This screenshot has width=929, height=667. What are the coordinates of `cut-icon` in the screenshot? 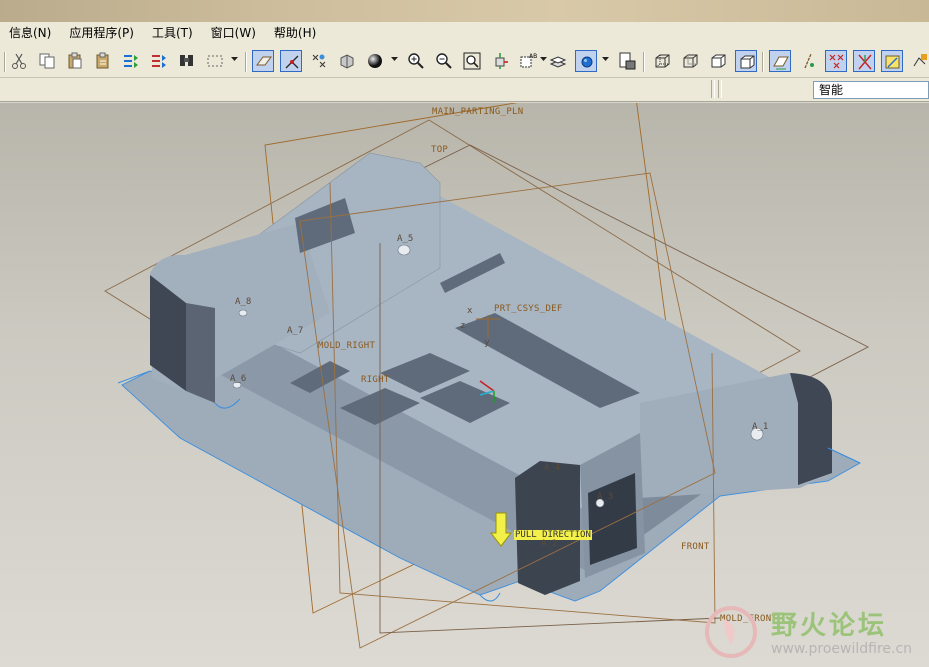 It's located at (19, 61).